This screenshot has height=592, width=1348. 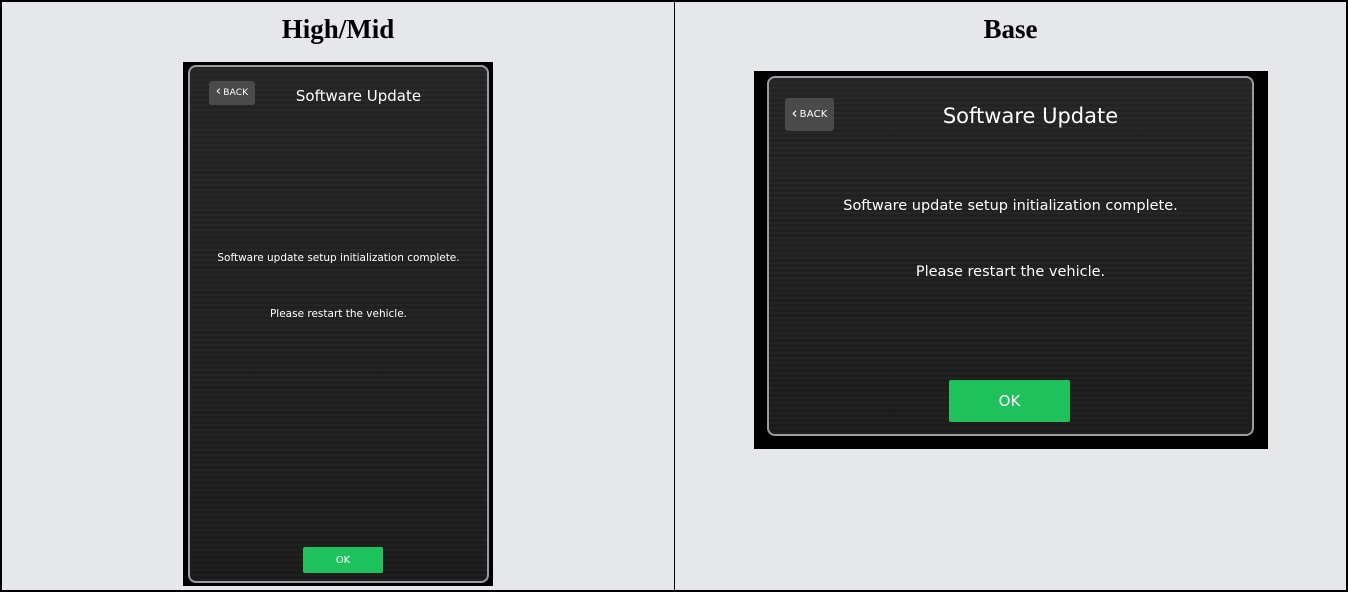 I want to click on column-heading-high-mid: High/Mid, so click(x=338, y=29).